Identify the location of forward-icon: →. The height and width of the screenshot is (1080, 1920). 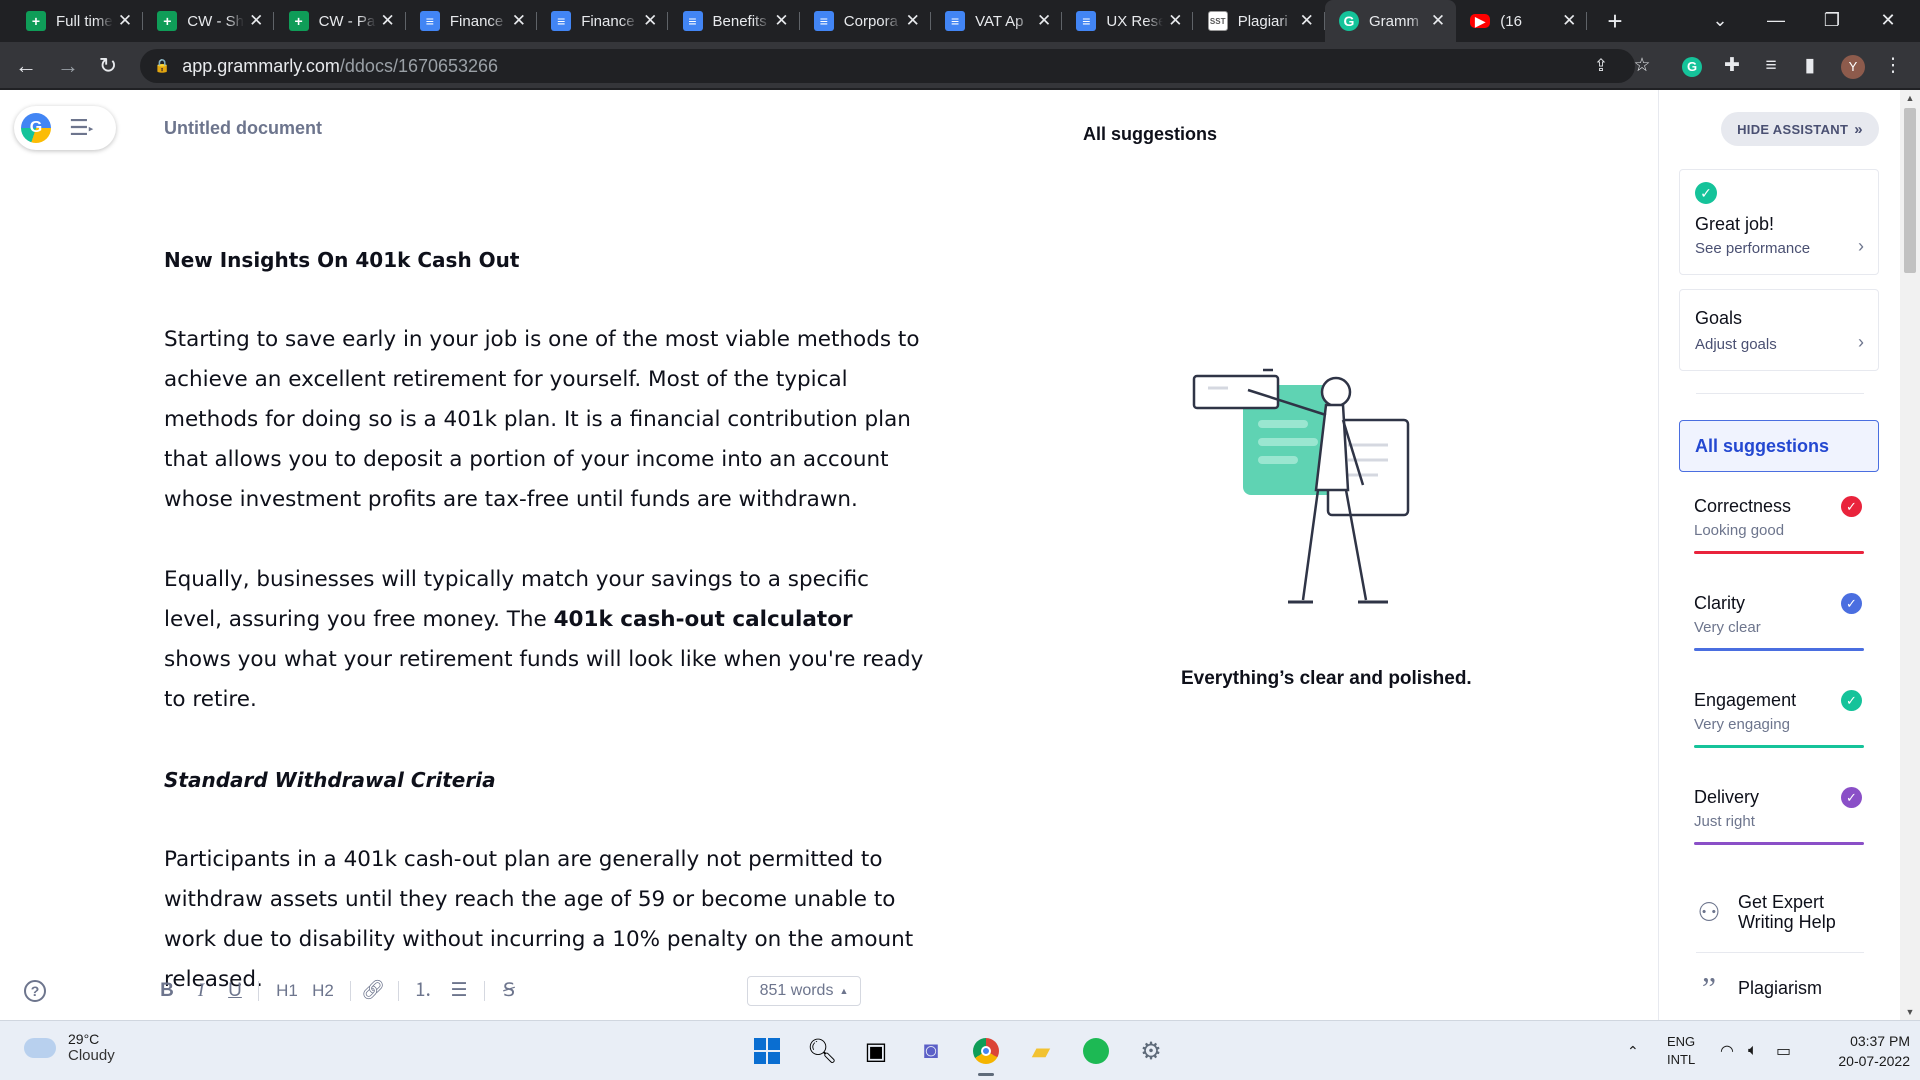
(68, 66).